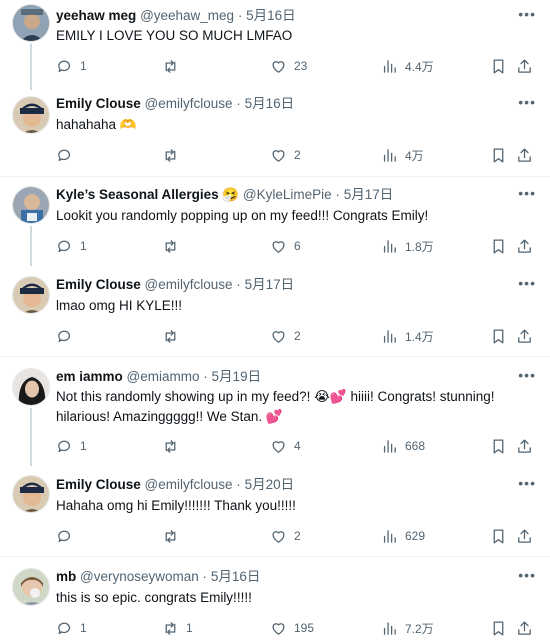 The image size is (550, 644). Describe the element at coordinates (189, 628) in the screenshot. I see `retweet-count: 1` at that location.